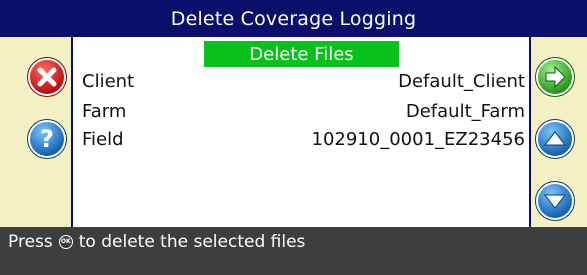 The height and width of the screenshot is (275, 587). Describe the element at coordinates (30, 242) in the screenshot. I see `status-prefix: Press` at that location.